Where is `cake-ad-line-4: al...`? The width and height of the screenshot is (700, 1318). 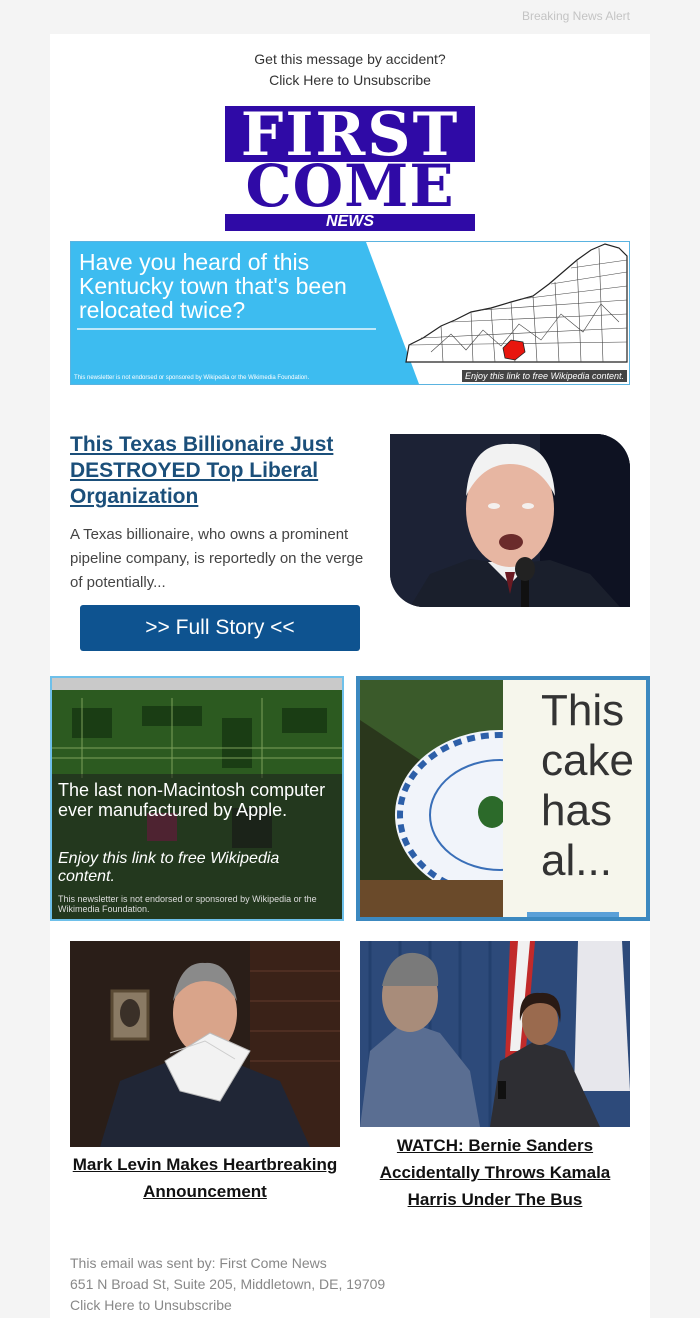 cake-ad-line-4: al... is located at coordinates (576, 860).